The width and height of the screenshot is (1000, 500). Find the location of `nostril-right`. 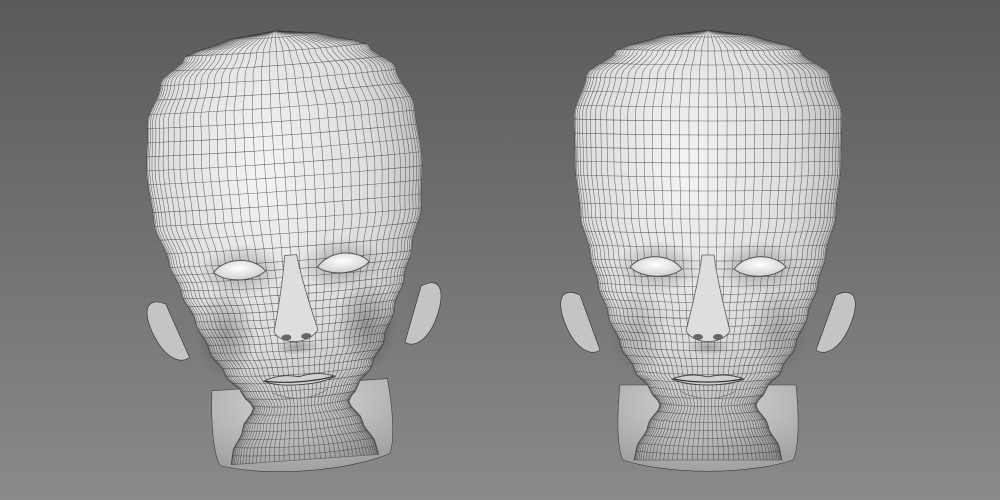

nostril-right is located at coordinates (718, 337).